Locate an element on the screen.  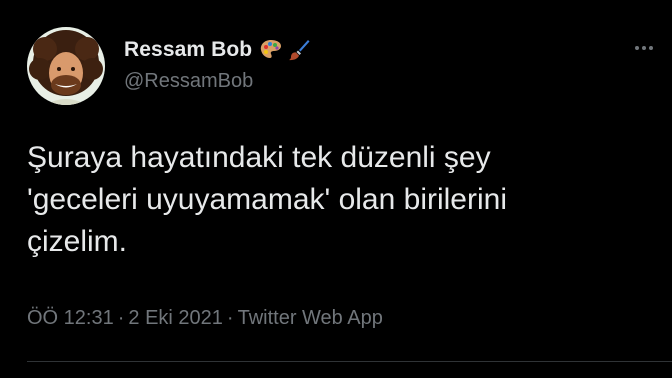
display-name: Ressam Bob is located at coordinates (188, 50).